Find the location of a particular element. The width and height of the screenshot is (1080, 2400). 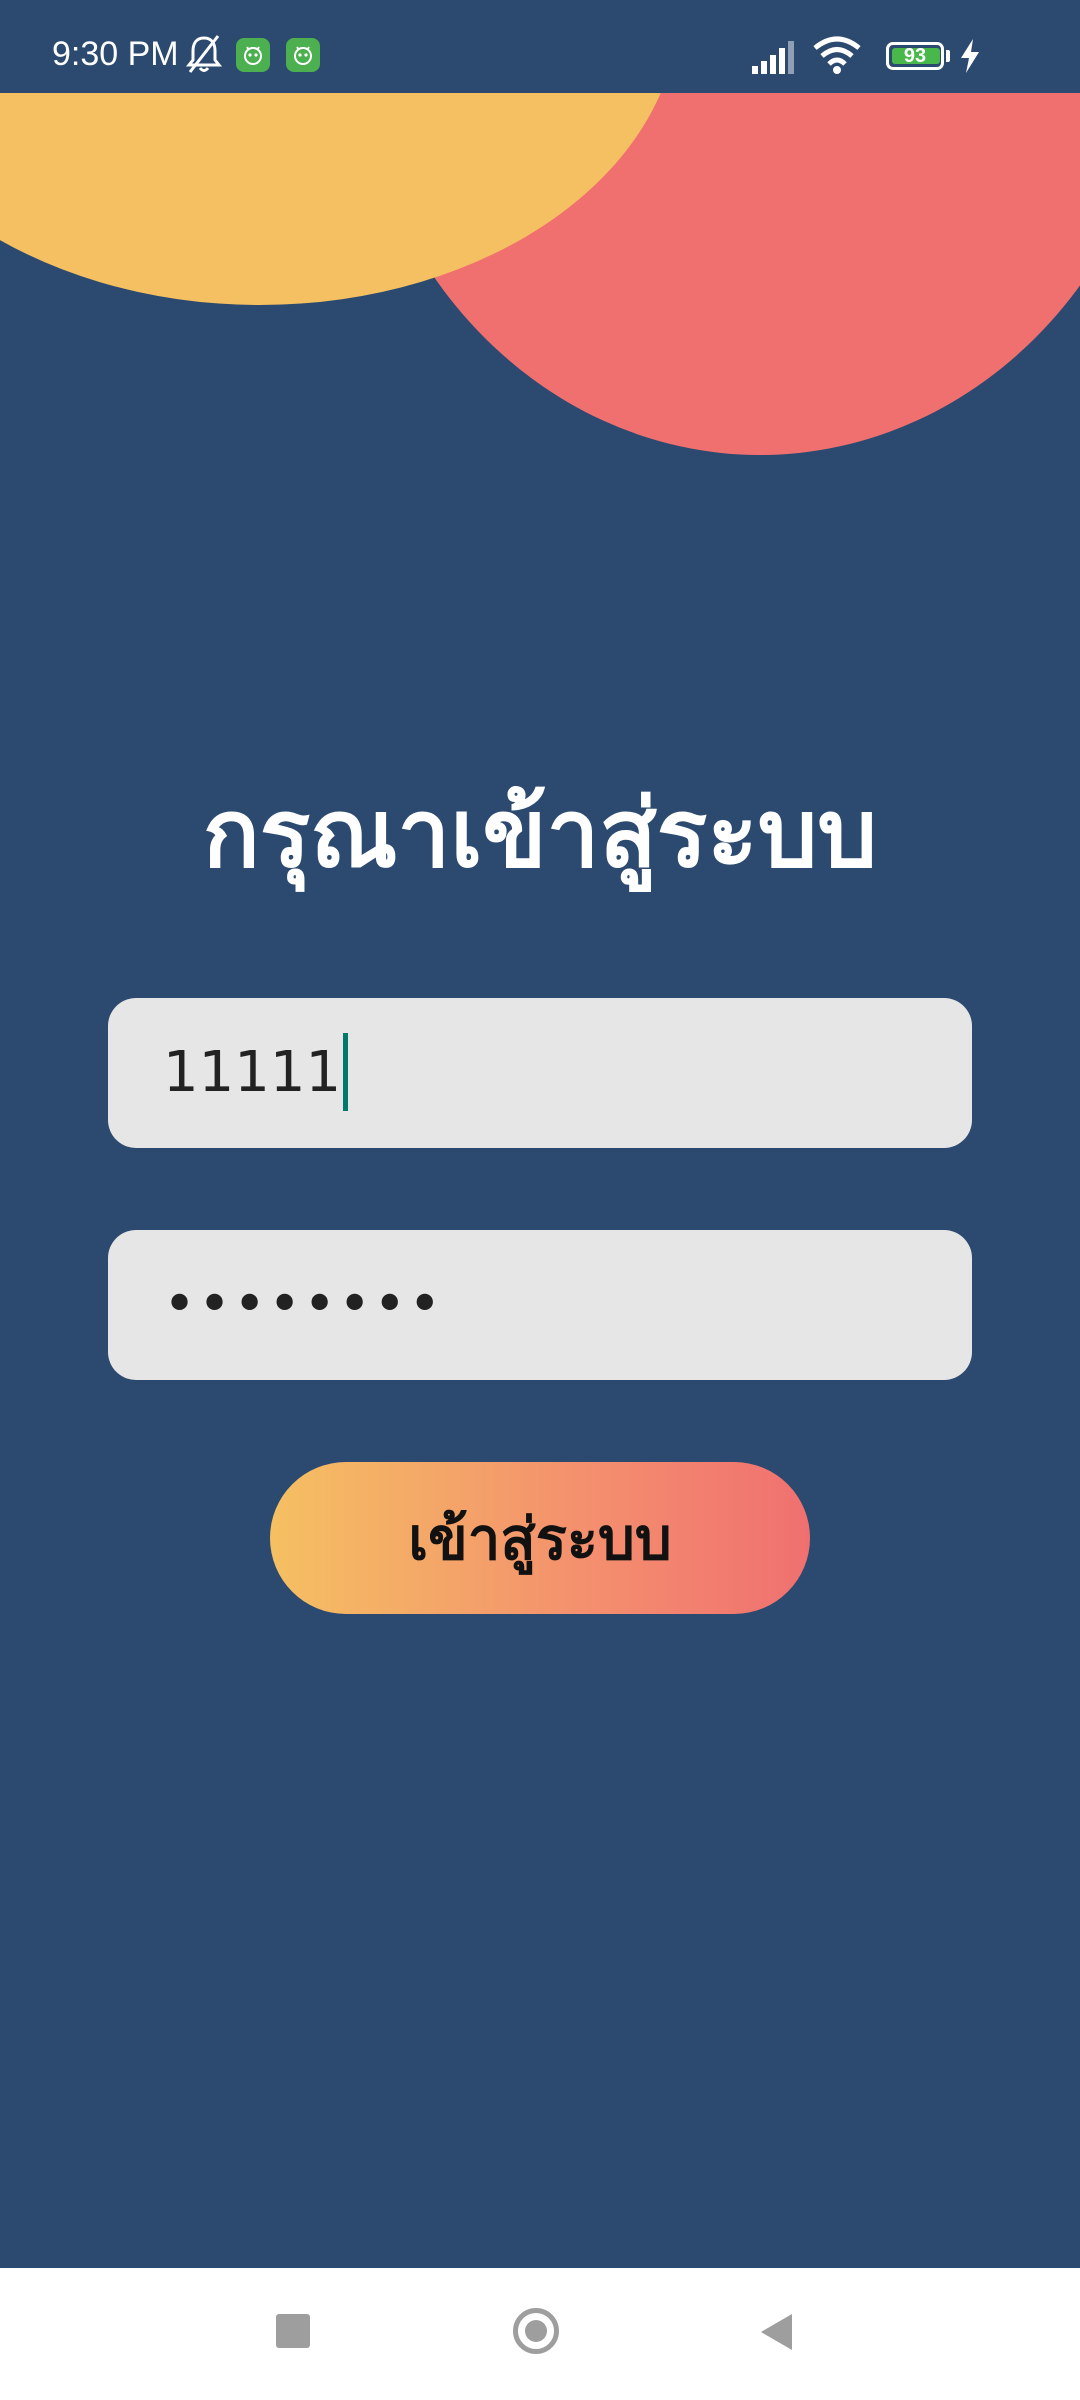

status-bar: 9:30 PM 93 is located at coordinates (540, 46).